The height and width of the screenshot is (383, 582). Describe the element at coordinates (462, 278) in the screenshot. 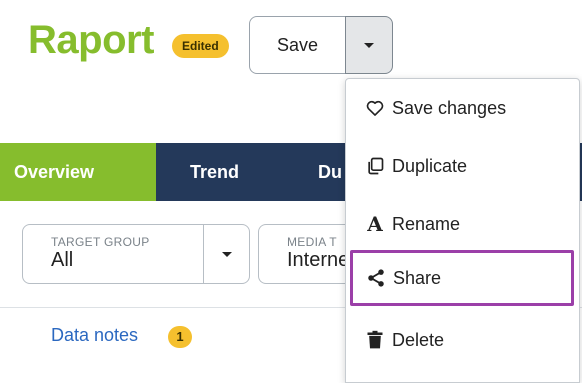

I see `menu-item-share: Share` at that location.